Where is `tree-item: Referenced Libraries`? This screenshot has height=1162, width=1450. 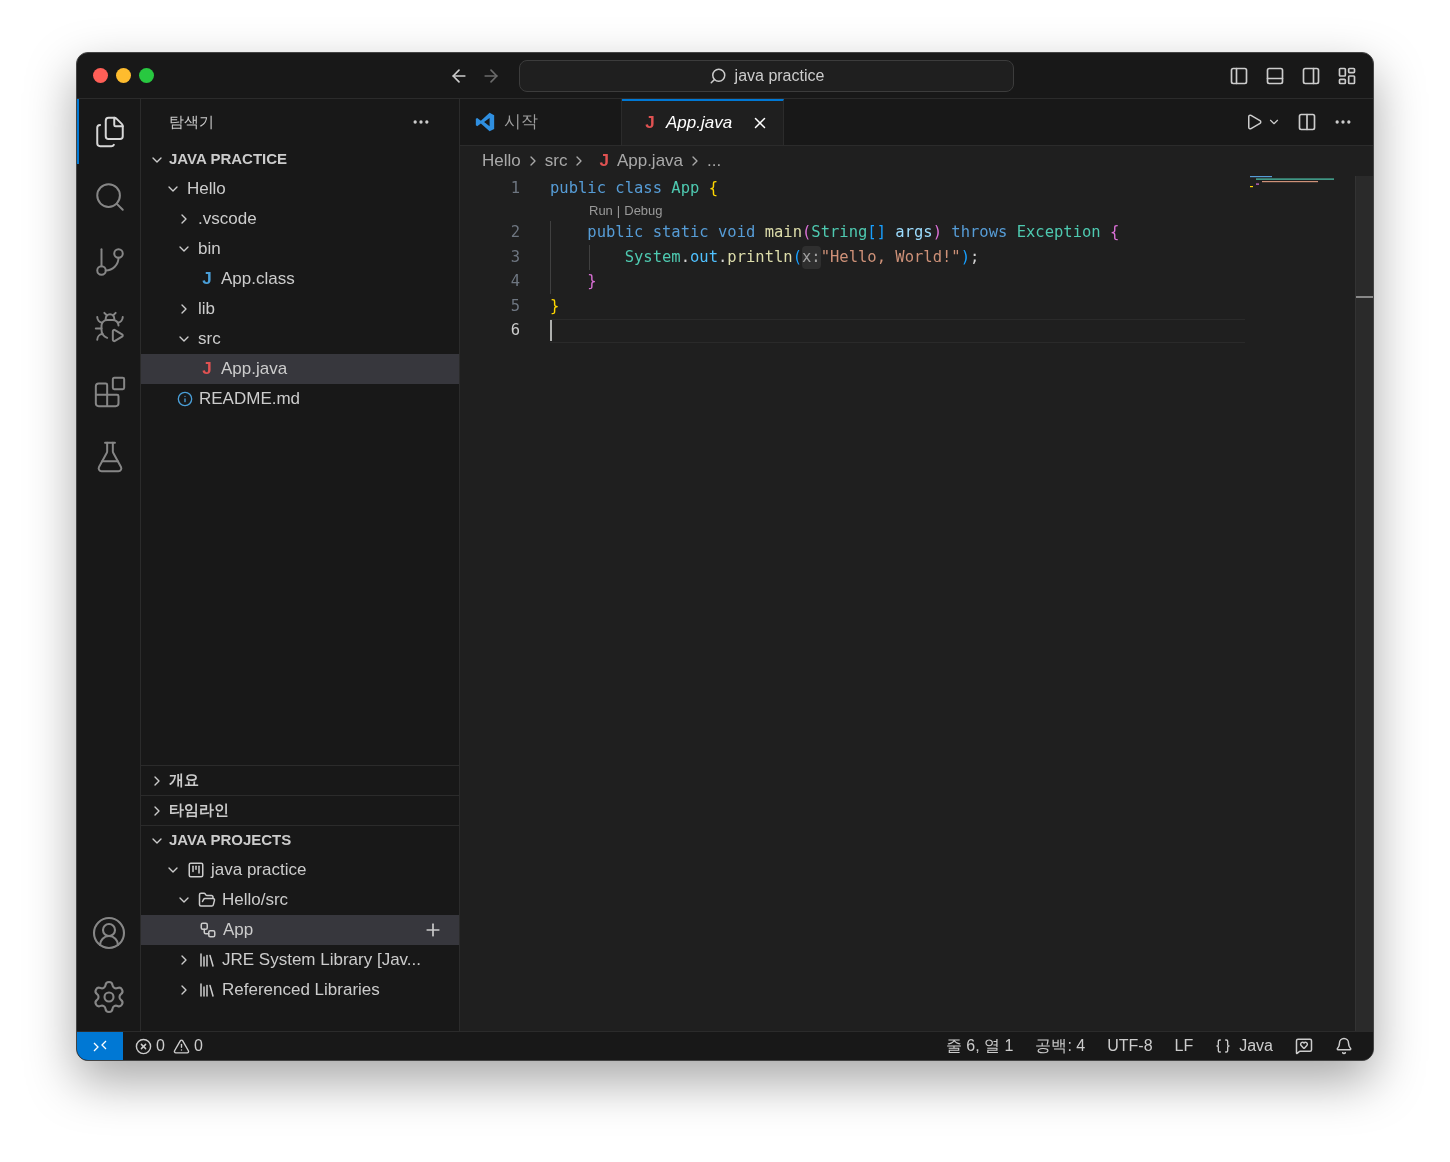
tree-item: Referenced Libraries is located at coordinates (300, 990).